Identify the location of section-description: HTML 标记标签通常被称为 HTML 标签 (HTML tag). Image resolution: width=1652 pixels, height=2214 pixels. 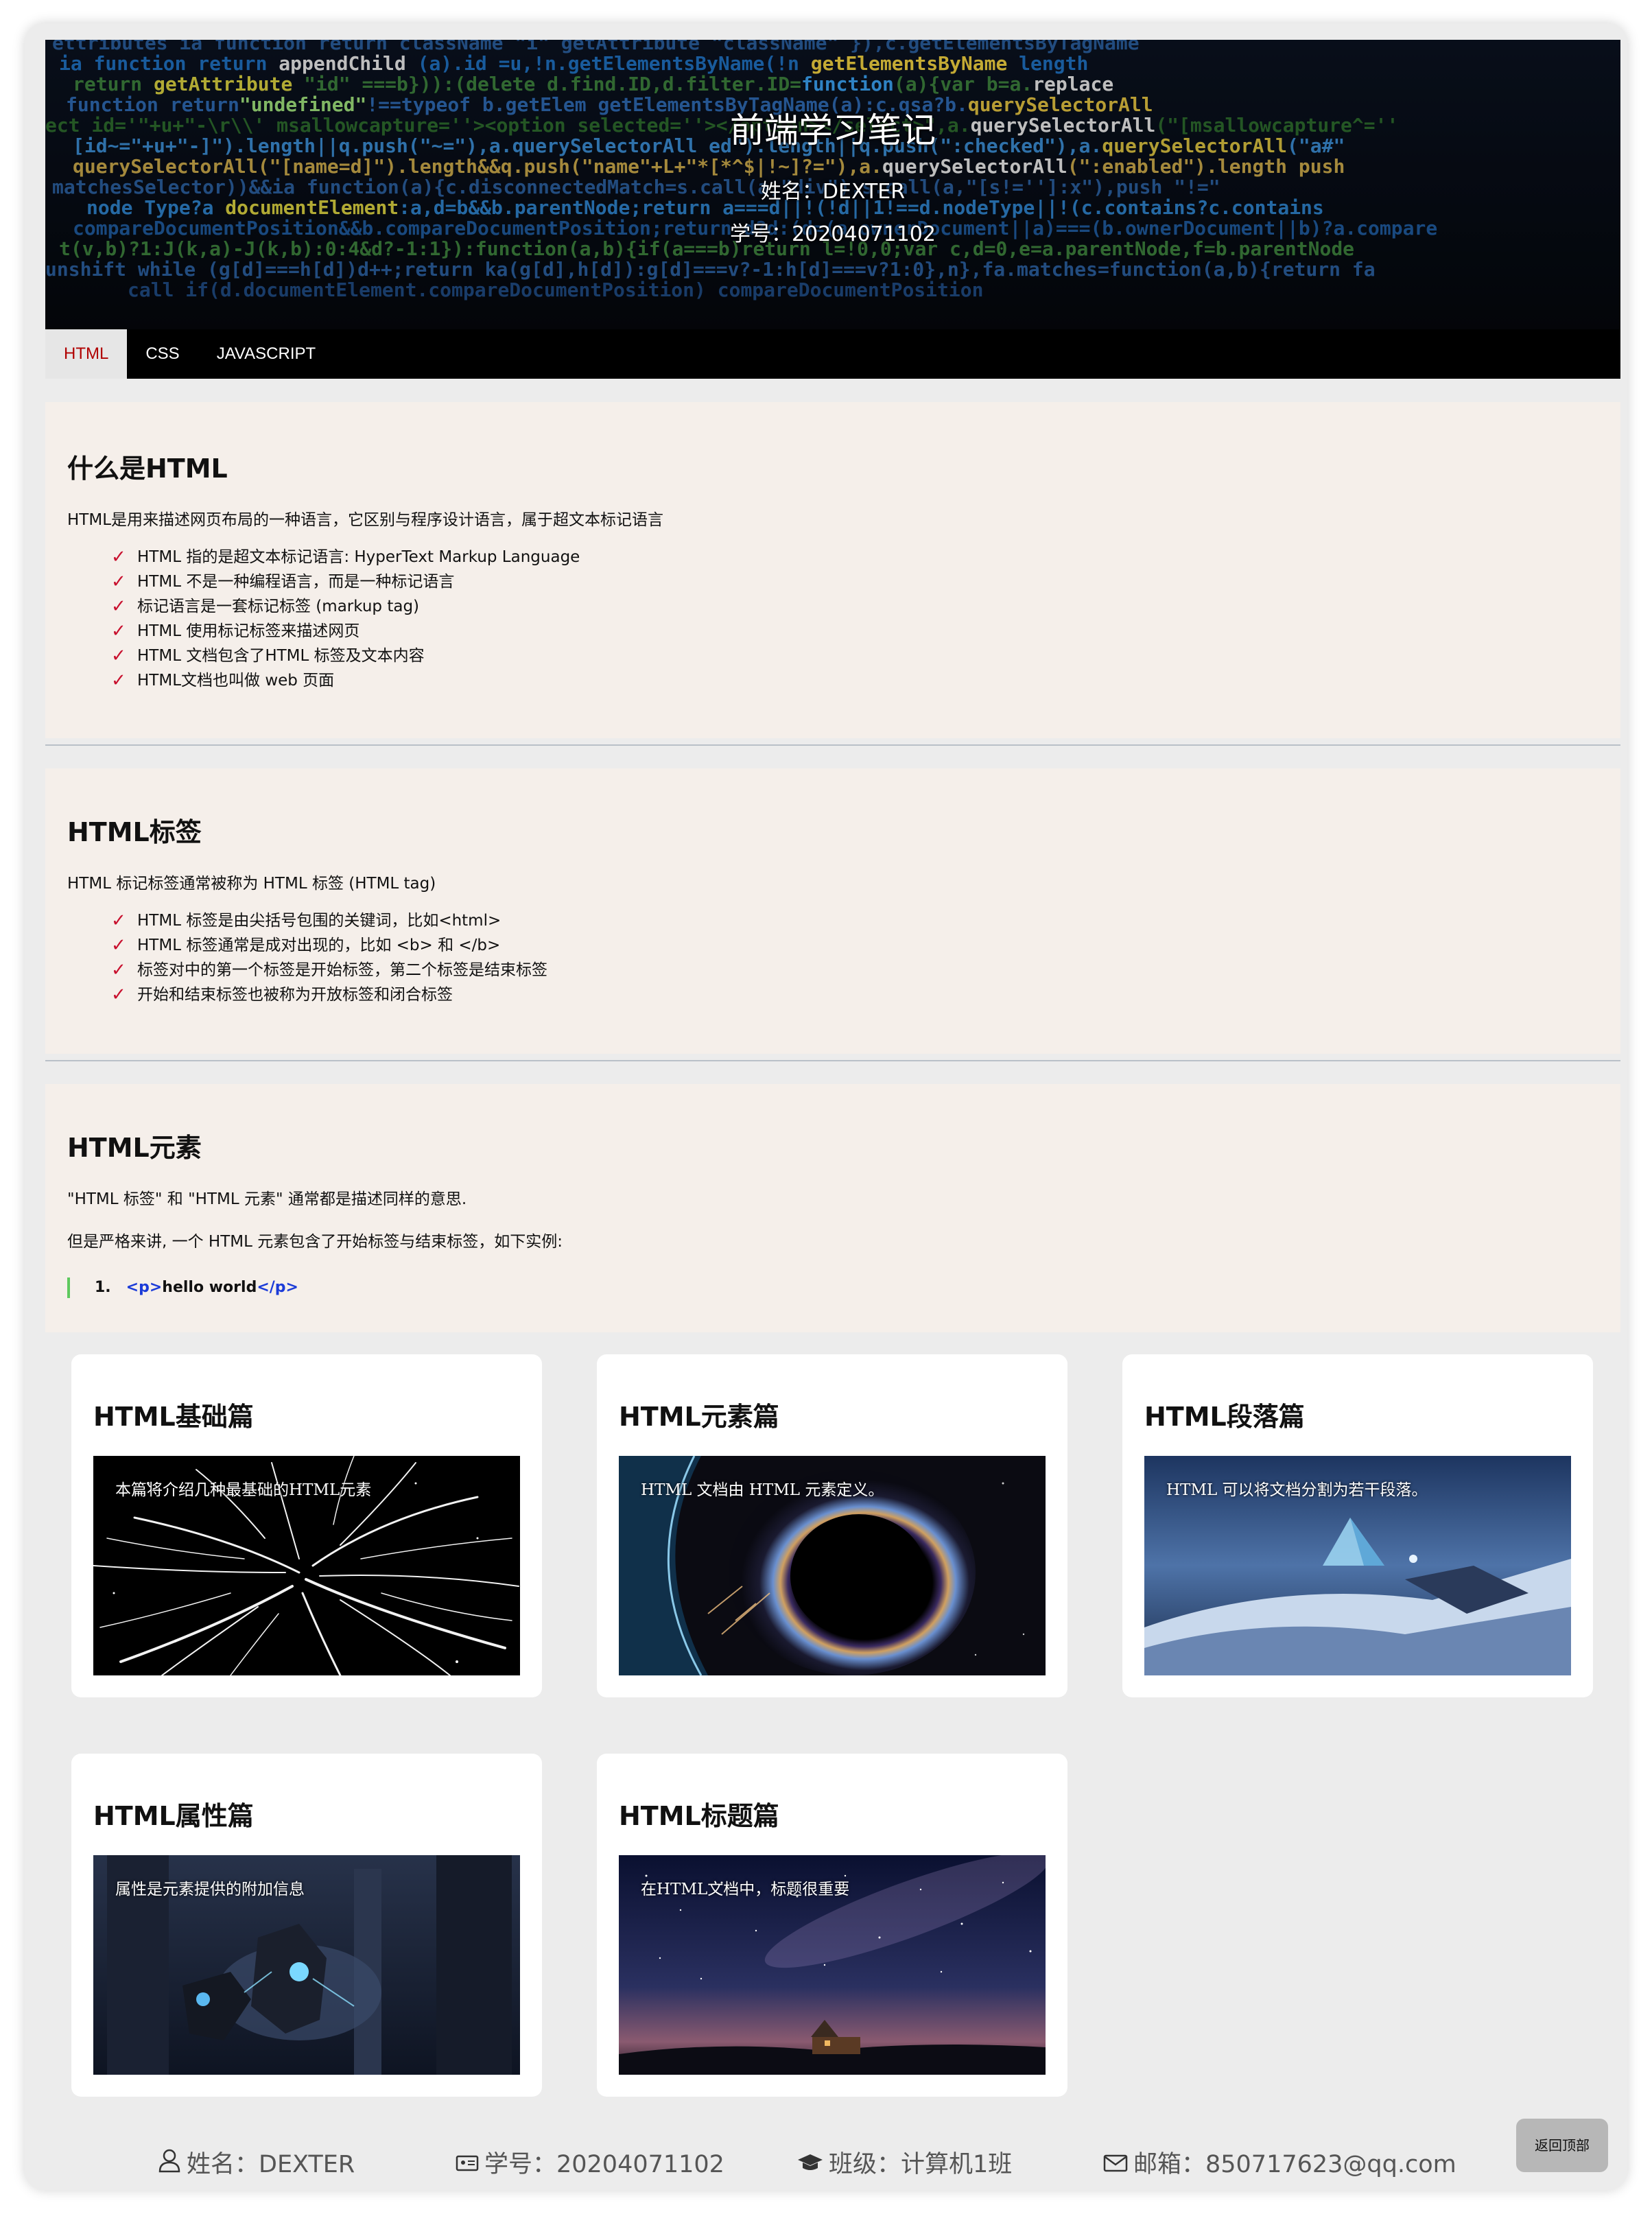
(251, 884).